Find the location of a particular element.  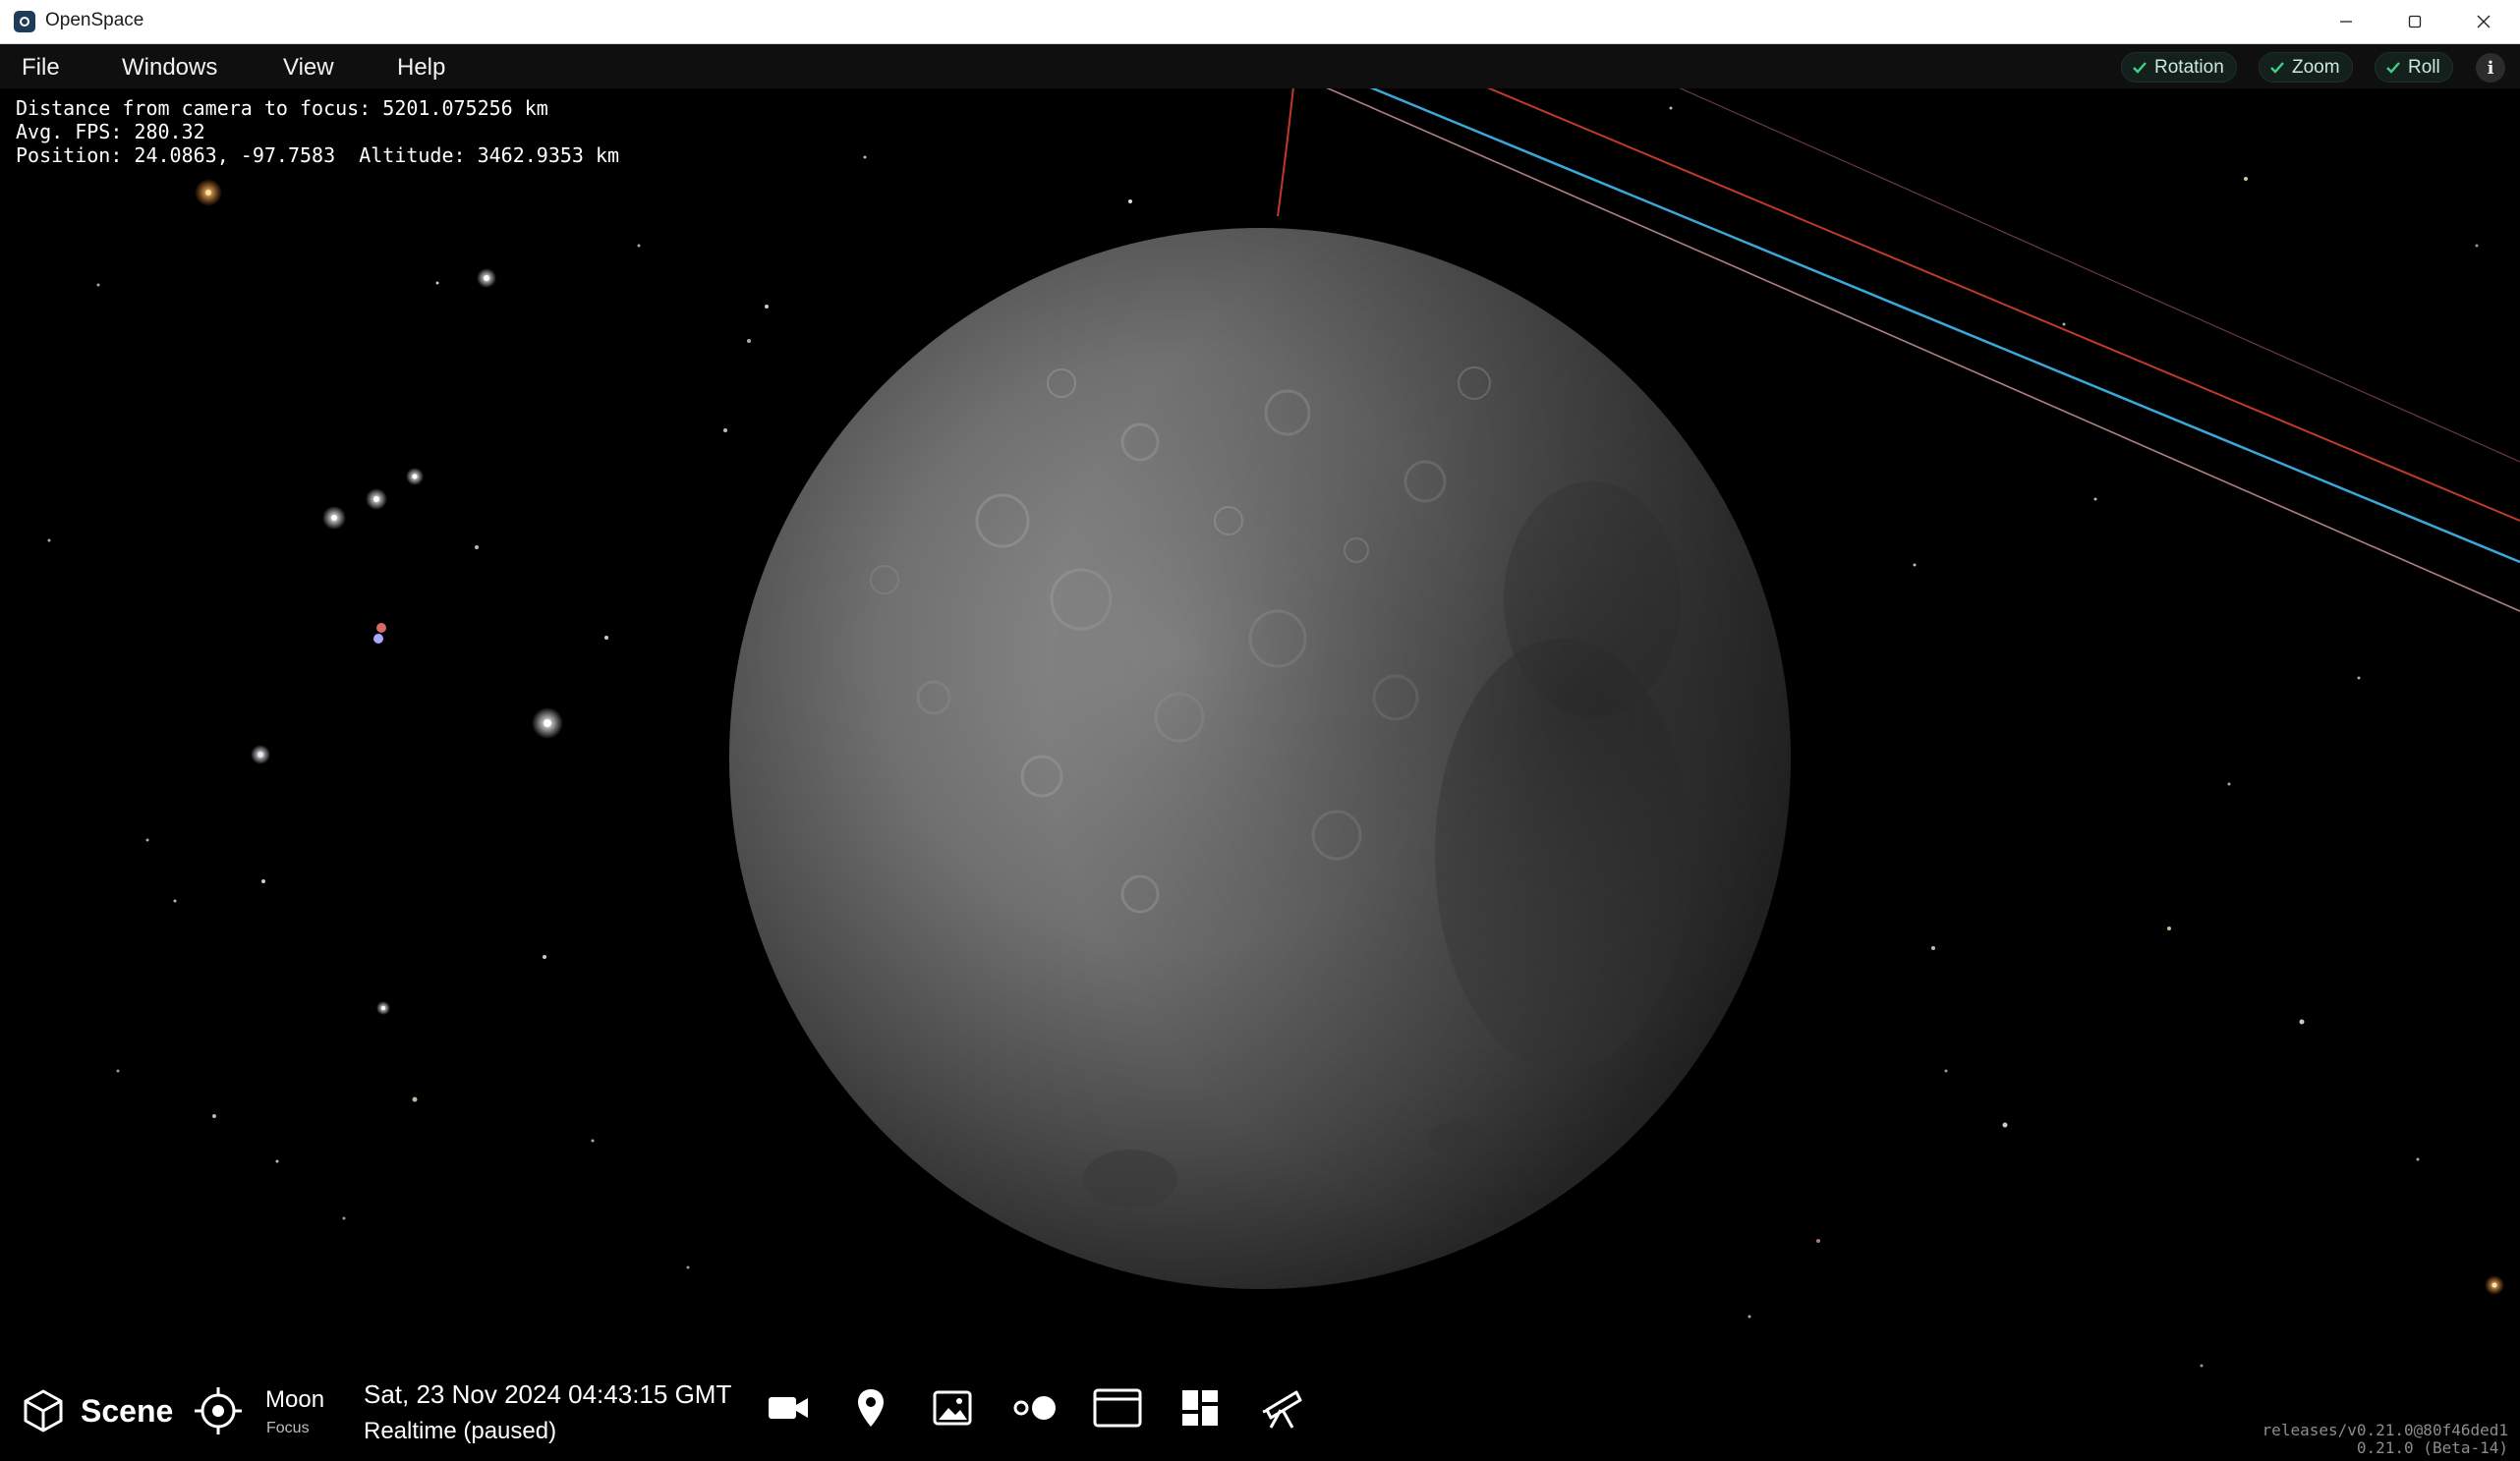

maximize-icon is located at coordinates (2415, 21).